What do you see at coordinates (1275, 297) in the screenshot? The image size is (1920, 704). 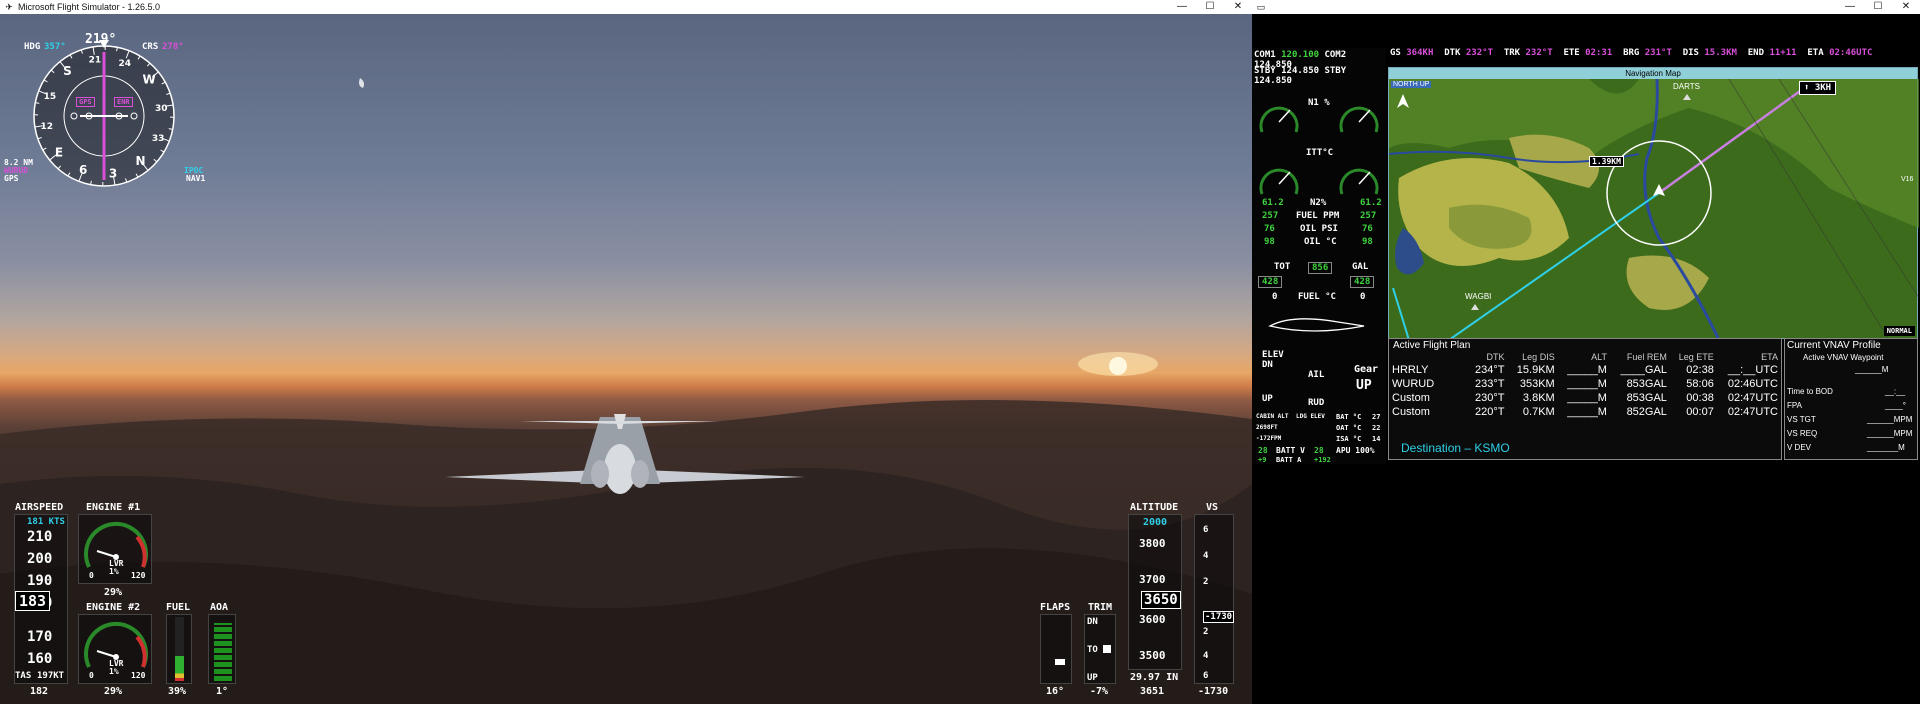 I see `fuel-c-left: 0` at bounding box center [1275, 297].